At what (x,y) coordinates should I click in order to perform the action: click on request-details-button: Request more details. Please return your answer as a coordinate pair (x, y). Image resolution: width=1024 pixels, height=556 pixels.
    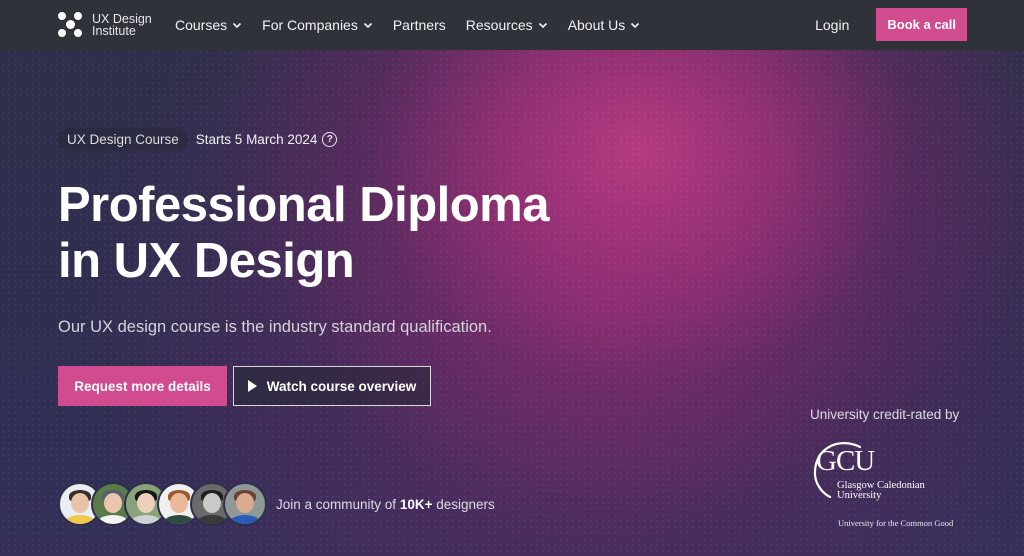
    Looking at the image, I should click on (142, 386).